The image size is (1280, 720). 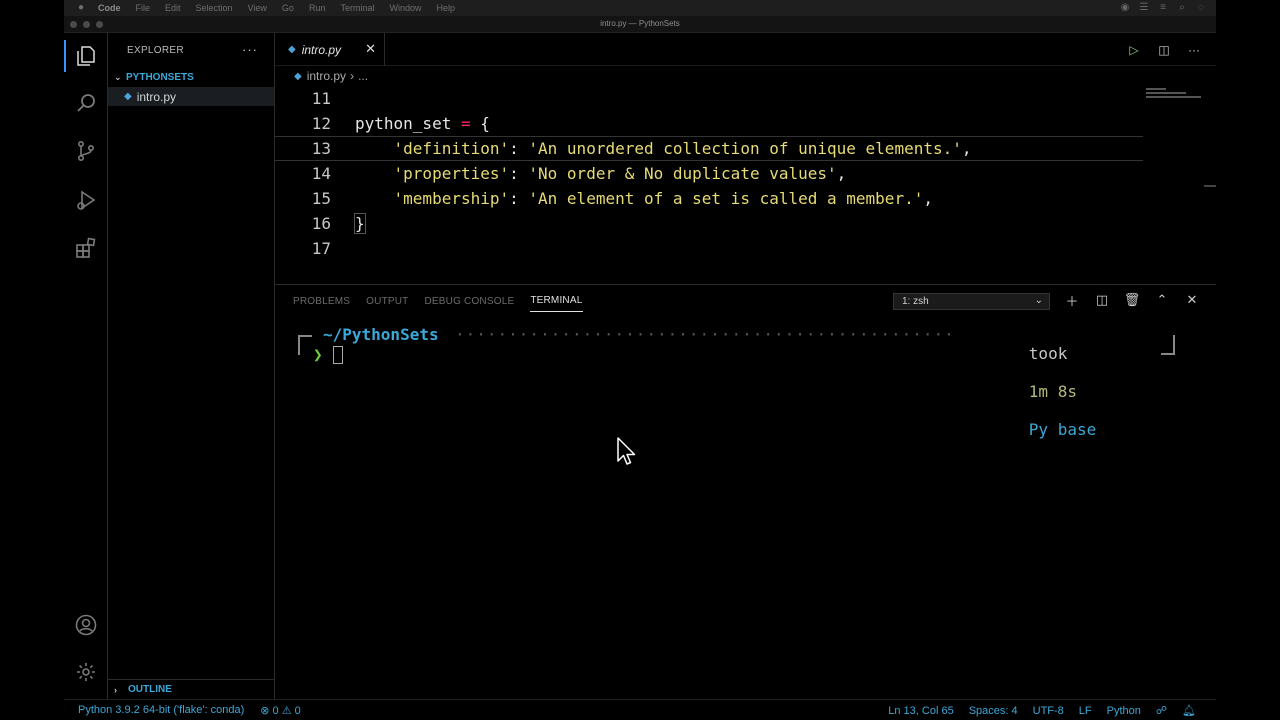 What do you see at coordinates (1132, 300) in the screenshot?
I see `trash-icon: 🗑` at bounding box center [1132, 300].